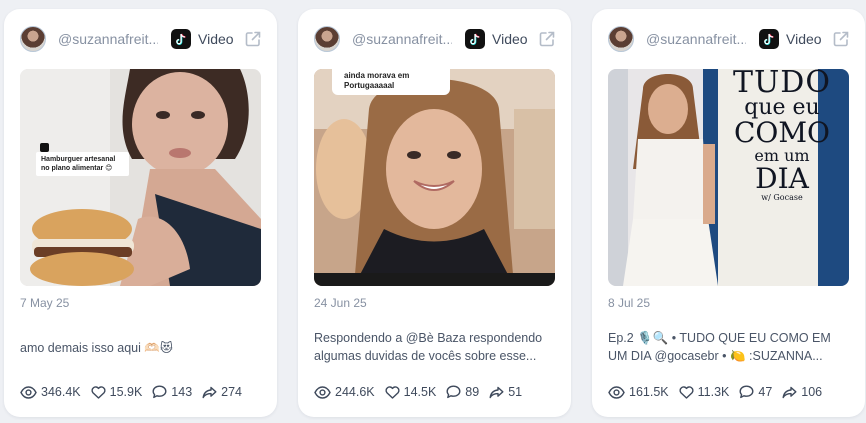  What do you see at coordinates (420, 392) in the screenshot?
I see `likes-count: 14.5K` at bounding box center [420, 392].